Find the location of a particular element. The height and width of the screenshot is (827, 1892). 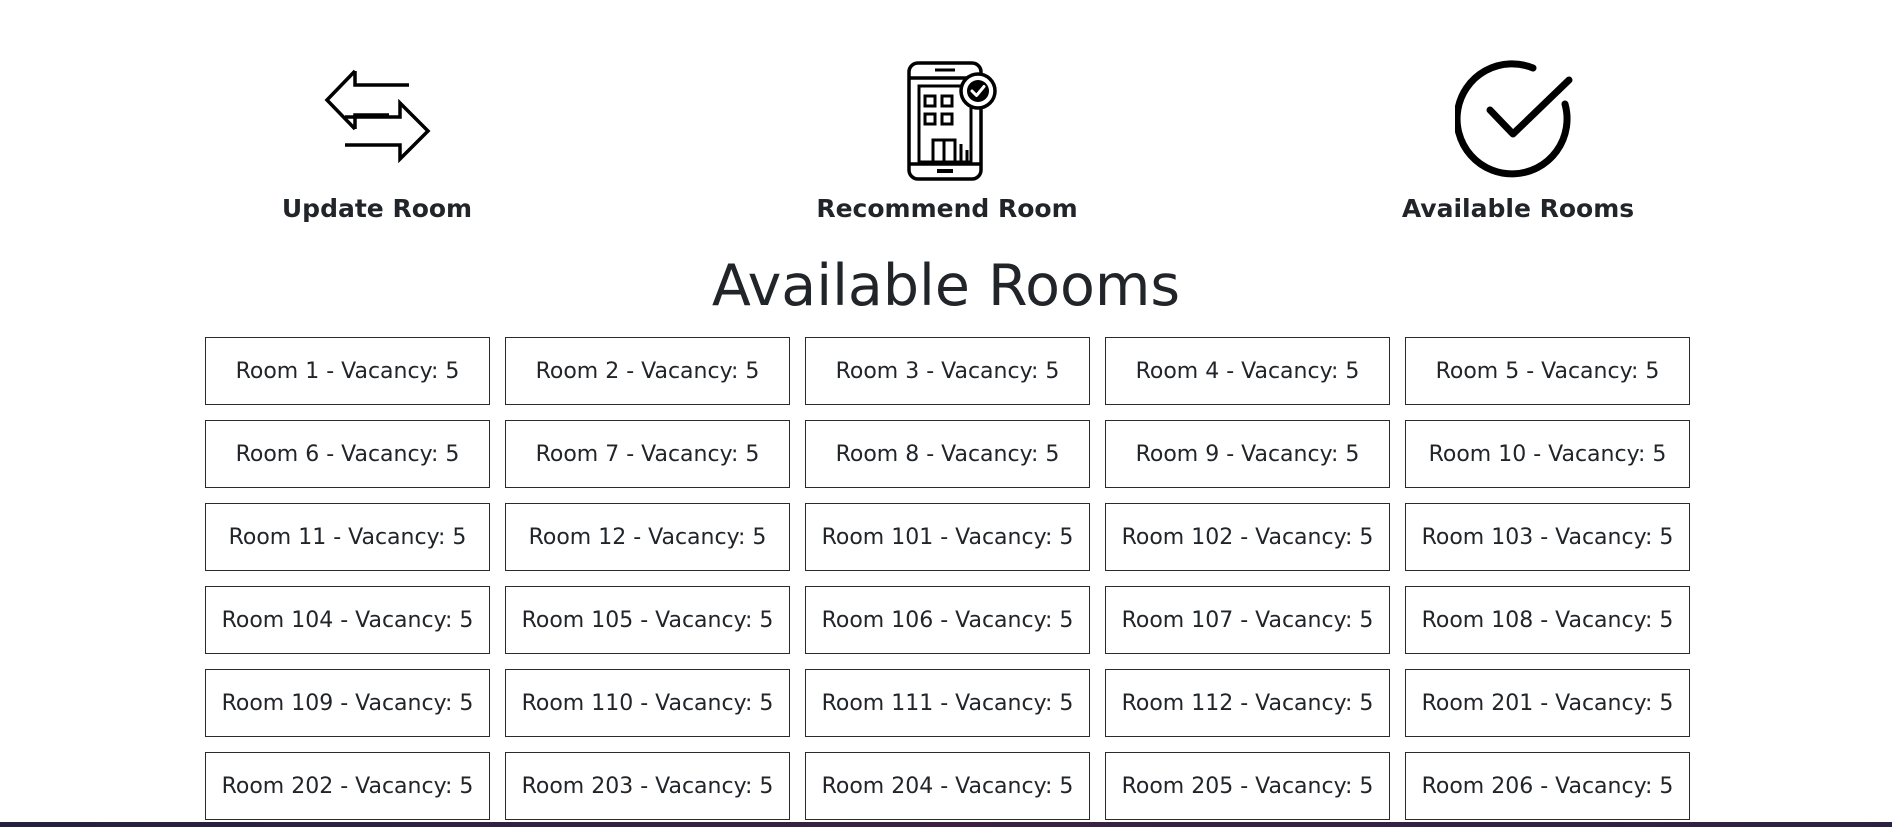

room-card: Room 9 - Vacancy: 5 is located at coordinates (1247, 454).